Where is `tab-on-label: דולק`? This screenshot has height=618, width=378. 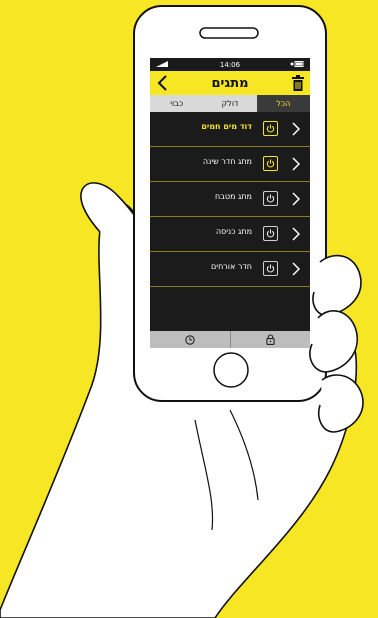
tab-on-label: דולק is located at coordinates (230, 103).